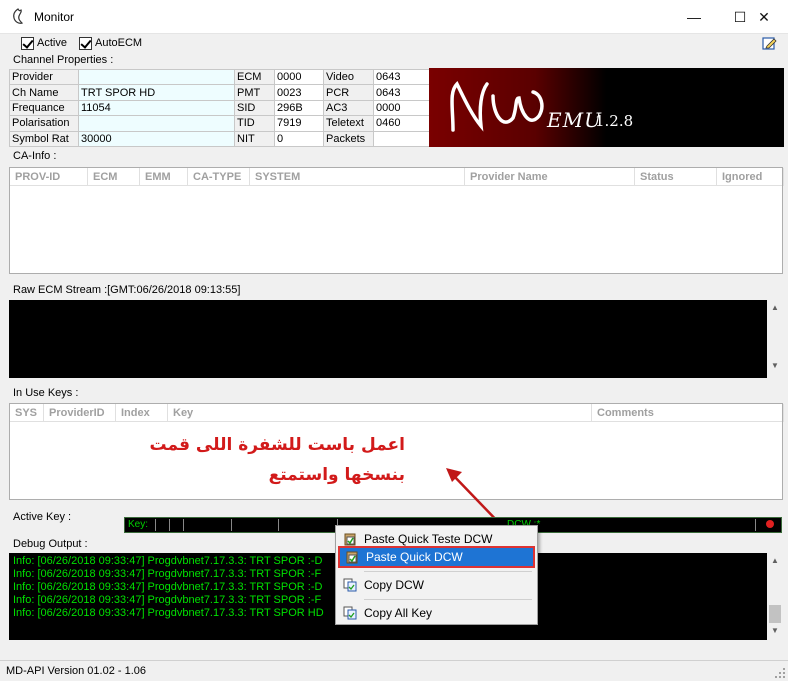 The height and width of the screenshot is (681, 788). What do you see at coordinates (606, 107) in the screenshot?
I see `nwemu-logo: EMU 1.2.8` at bounding box center [606, 107].